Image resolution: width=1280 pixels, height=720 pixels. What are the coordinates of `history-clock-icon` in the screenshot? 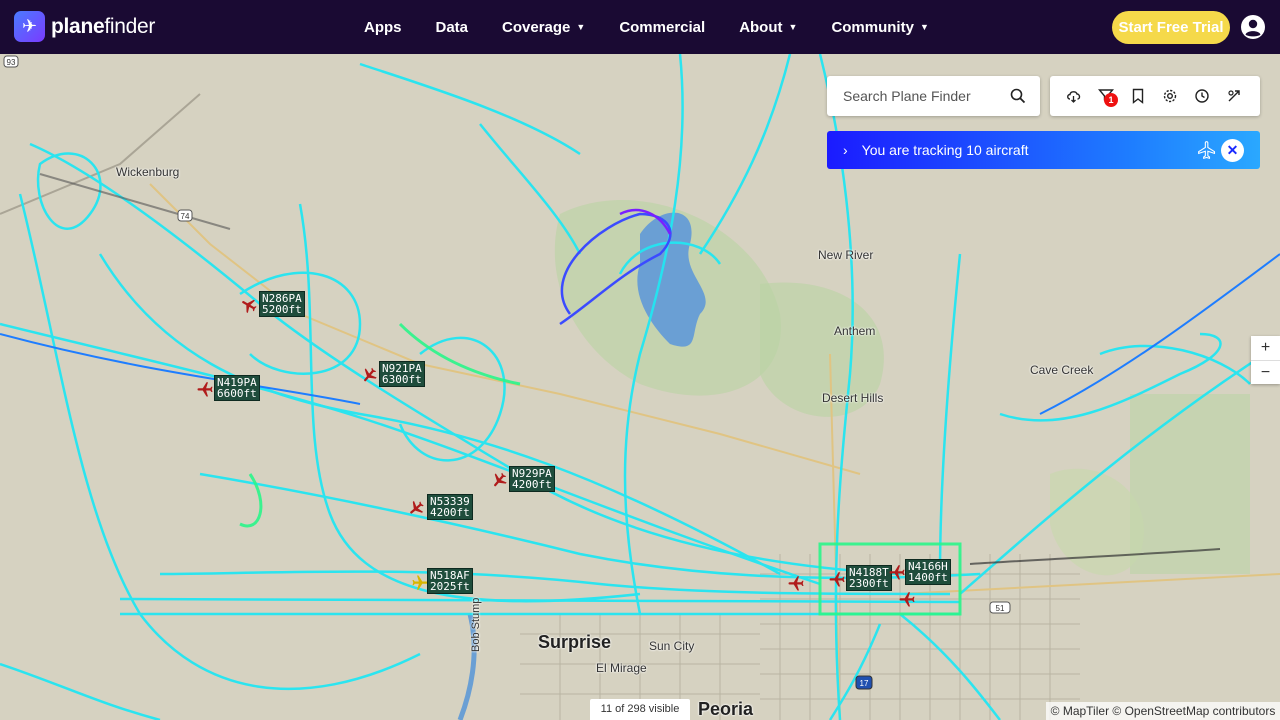 It's located at (1202, 96).